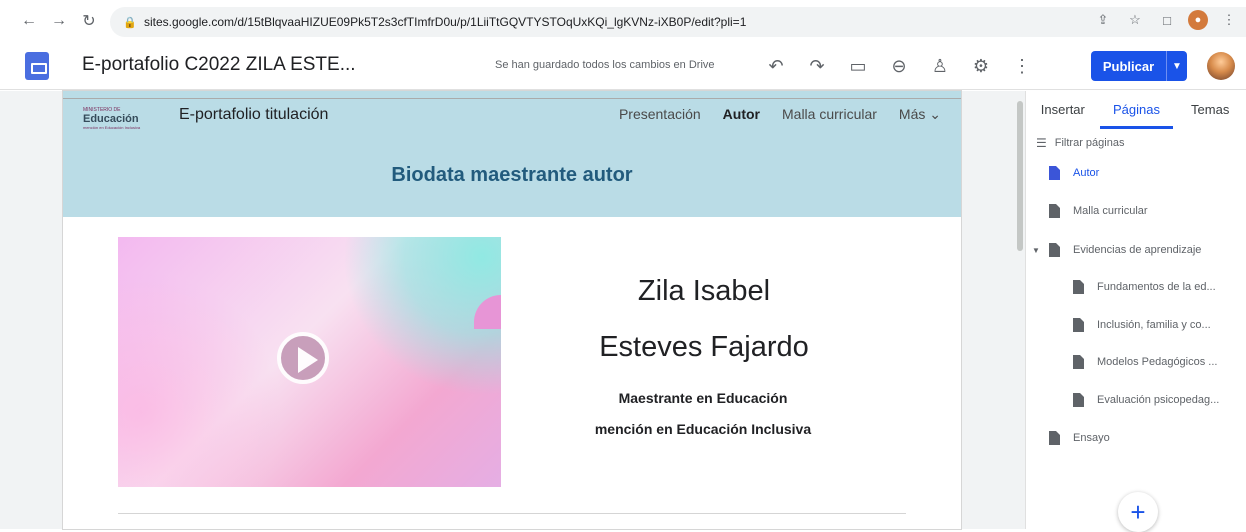  Describe the element at coordinates (703, 429) in the screenshot. I see `author-role-line-2: mención en Educación Inclusiva` at that location.